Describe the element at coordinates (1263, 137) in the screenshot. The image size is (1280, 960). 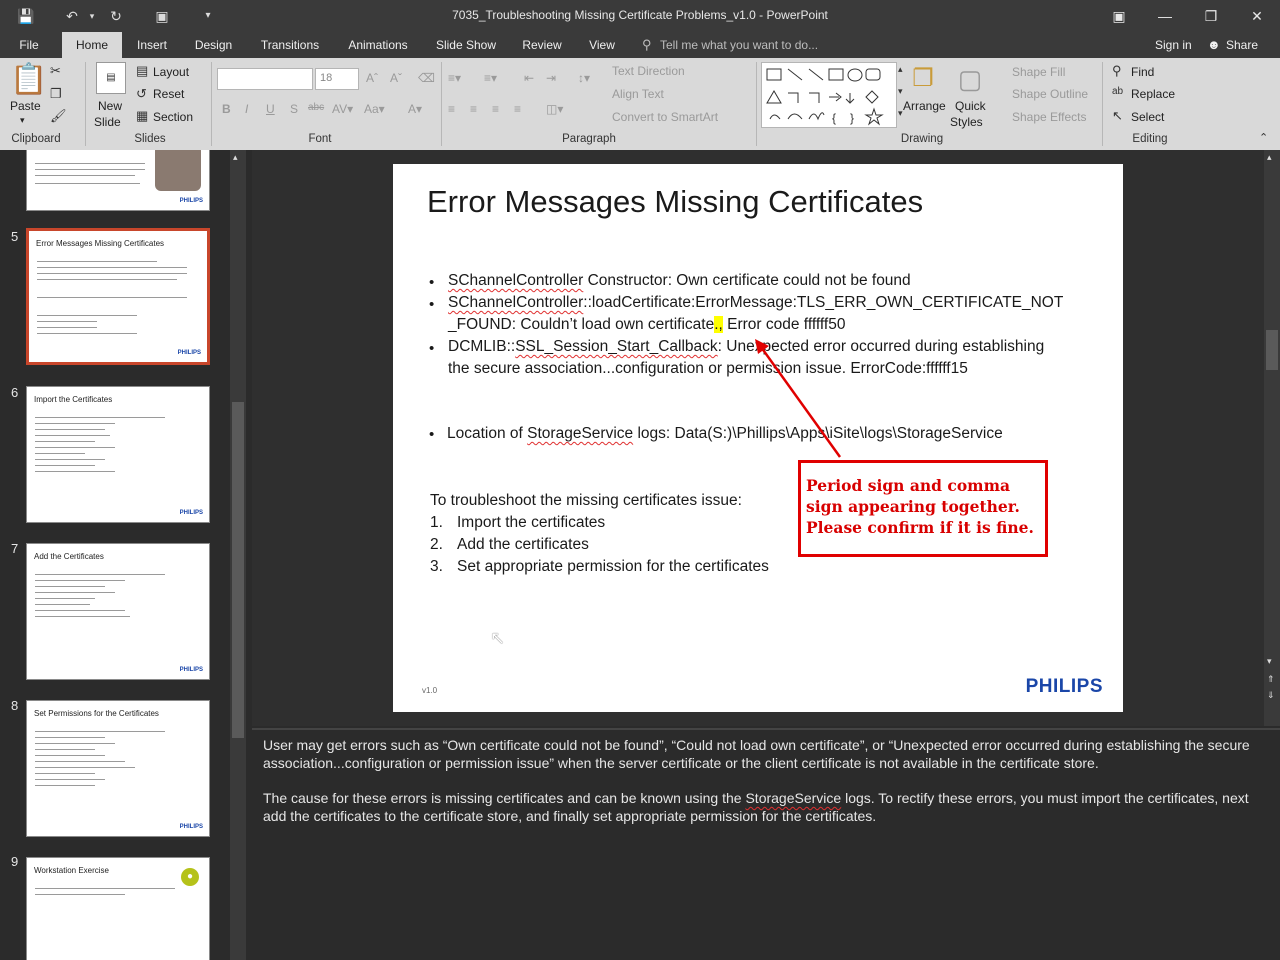
I see `collapse-ribbon-icon: ⌃` at that location.